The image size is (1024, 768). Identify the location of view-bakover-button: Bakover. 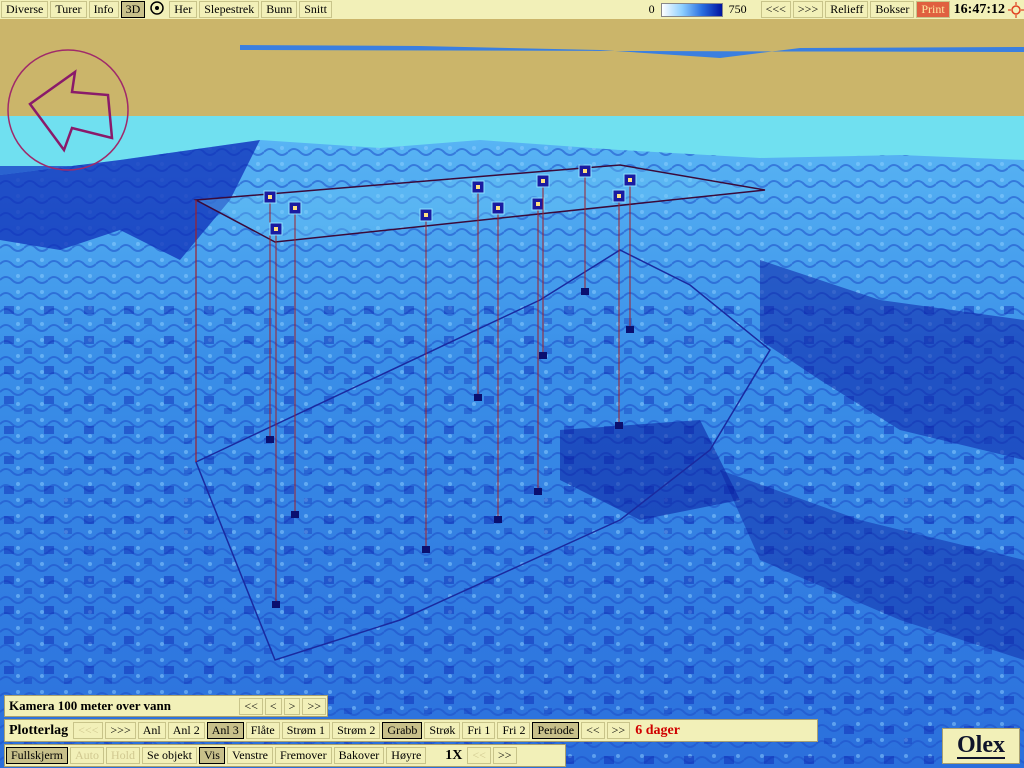
(359, 755).